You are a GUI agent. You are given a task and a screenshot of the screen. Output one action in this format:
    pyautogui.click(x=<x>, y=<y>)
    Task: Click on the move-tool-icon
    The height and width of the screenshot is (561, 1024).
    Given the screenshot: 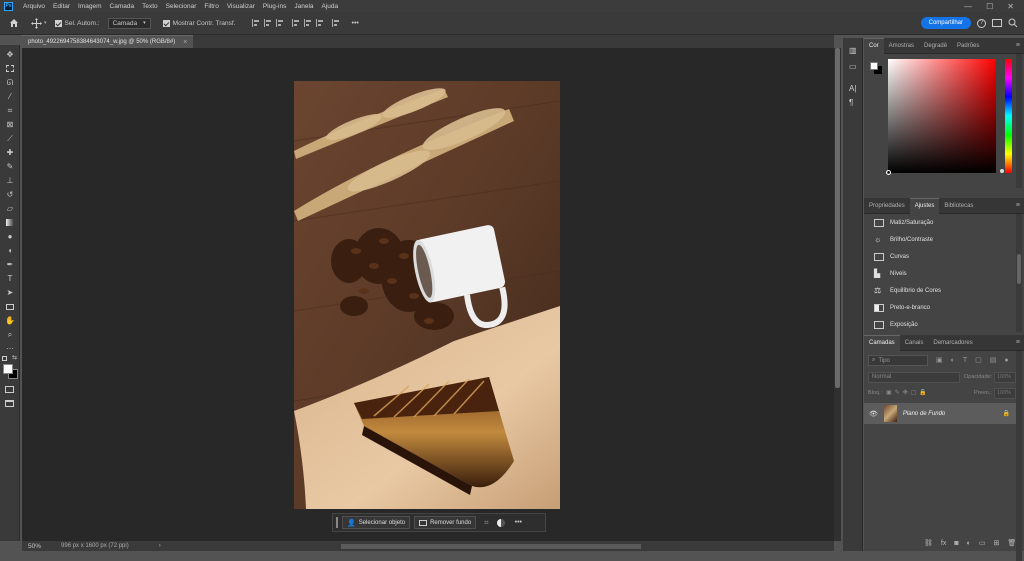 What is the action you would take?
    pyautogui.click(x=36, y=23)
    